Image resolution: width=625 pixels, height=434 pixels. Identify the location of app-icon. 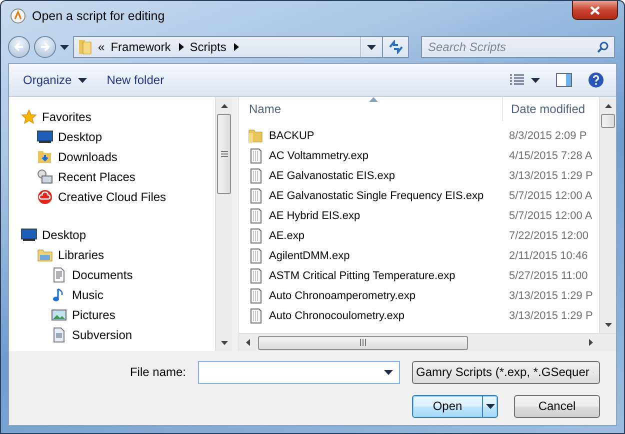
(18, 16).